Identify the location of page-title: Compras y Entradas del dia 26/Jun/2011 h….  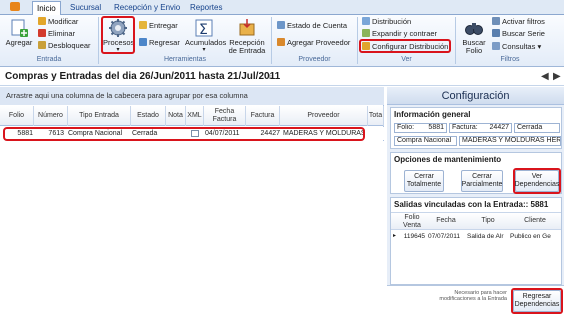
(143, 76).